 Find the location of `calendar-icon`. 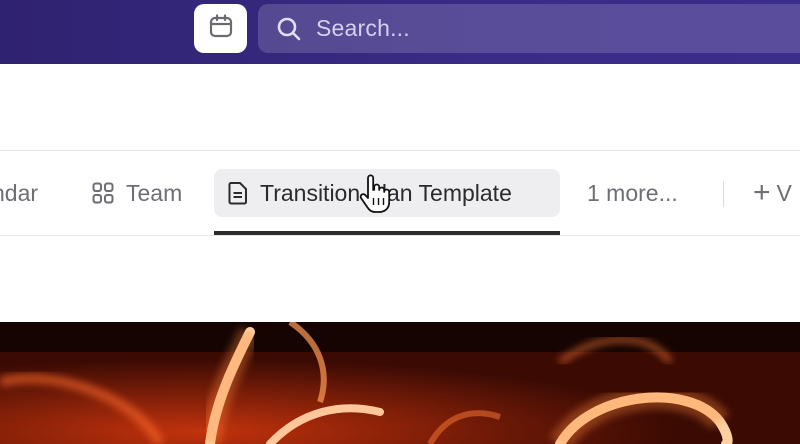

calendar-icon is located at coordinates (221, 28).